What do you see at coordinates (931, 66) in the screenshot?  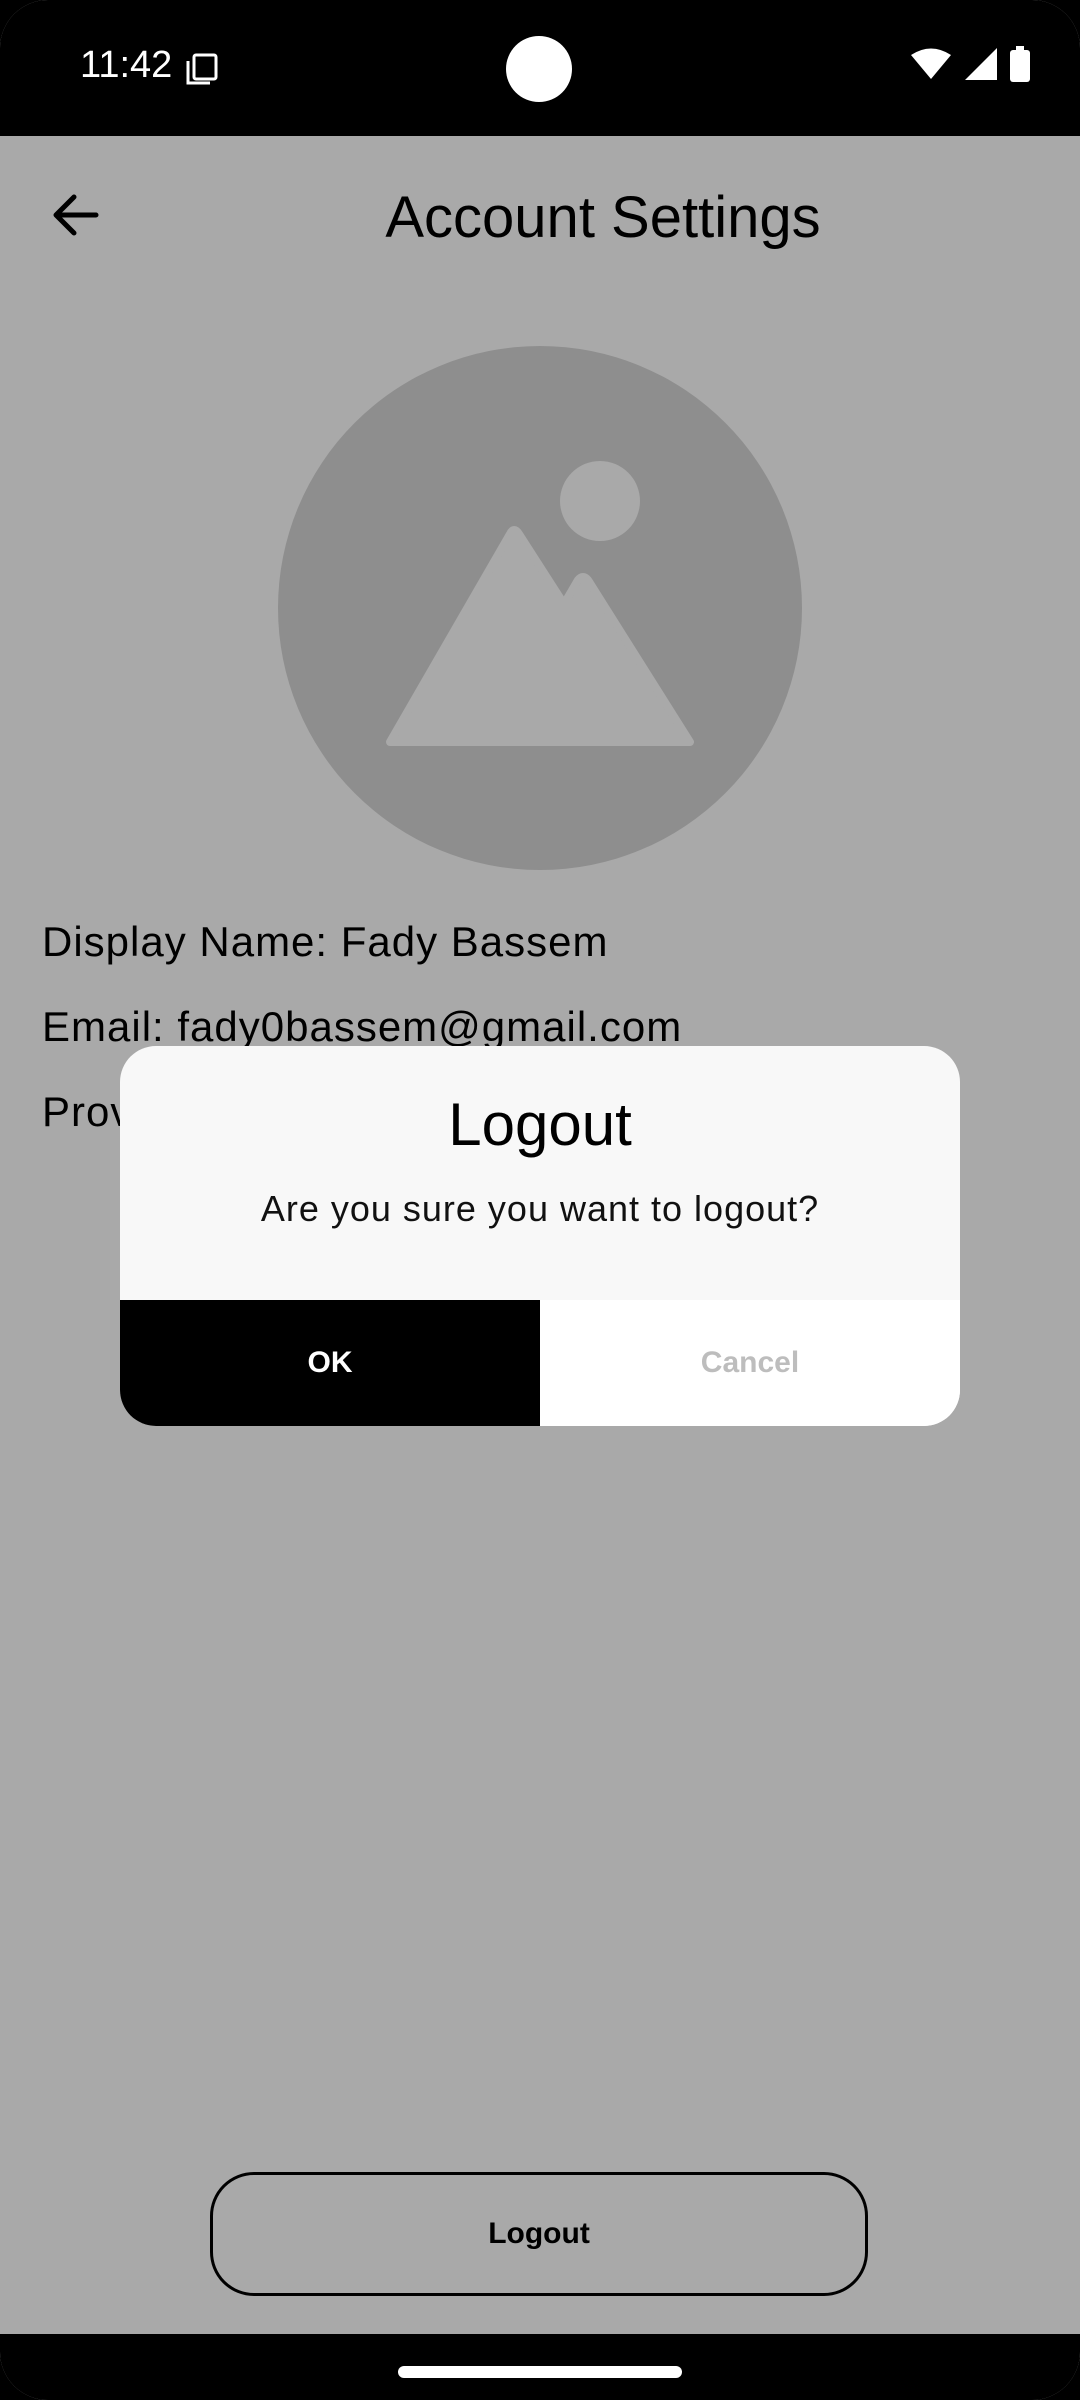 I see `wifi-icon` at bounding box center [931, 66].